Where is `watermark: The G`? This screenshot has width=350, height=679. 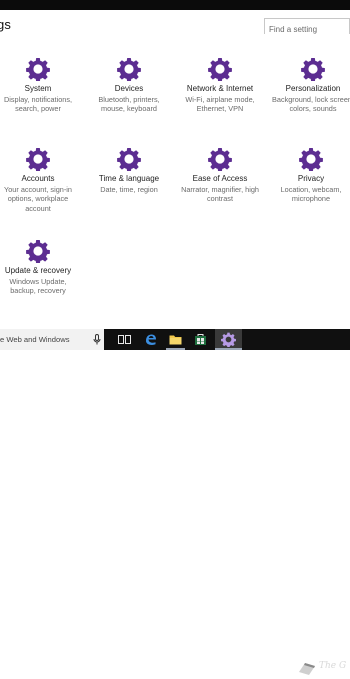 watermark: The G is located at coordinates (323, 668).